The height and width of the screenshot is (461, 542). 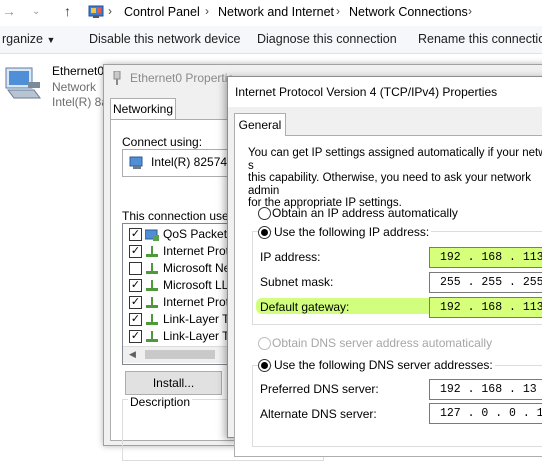 I want to click on obtain-ip-auto-radio, so click(x=264, y=213).